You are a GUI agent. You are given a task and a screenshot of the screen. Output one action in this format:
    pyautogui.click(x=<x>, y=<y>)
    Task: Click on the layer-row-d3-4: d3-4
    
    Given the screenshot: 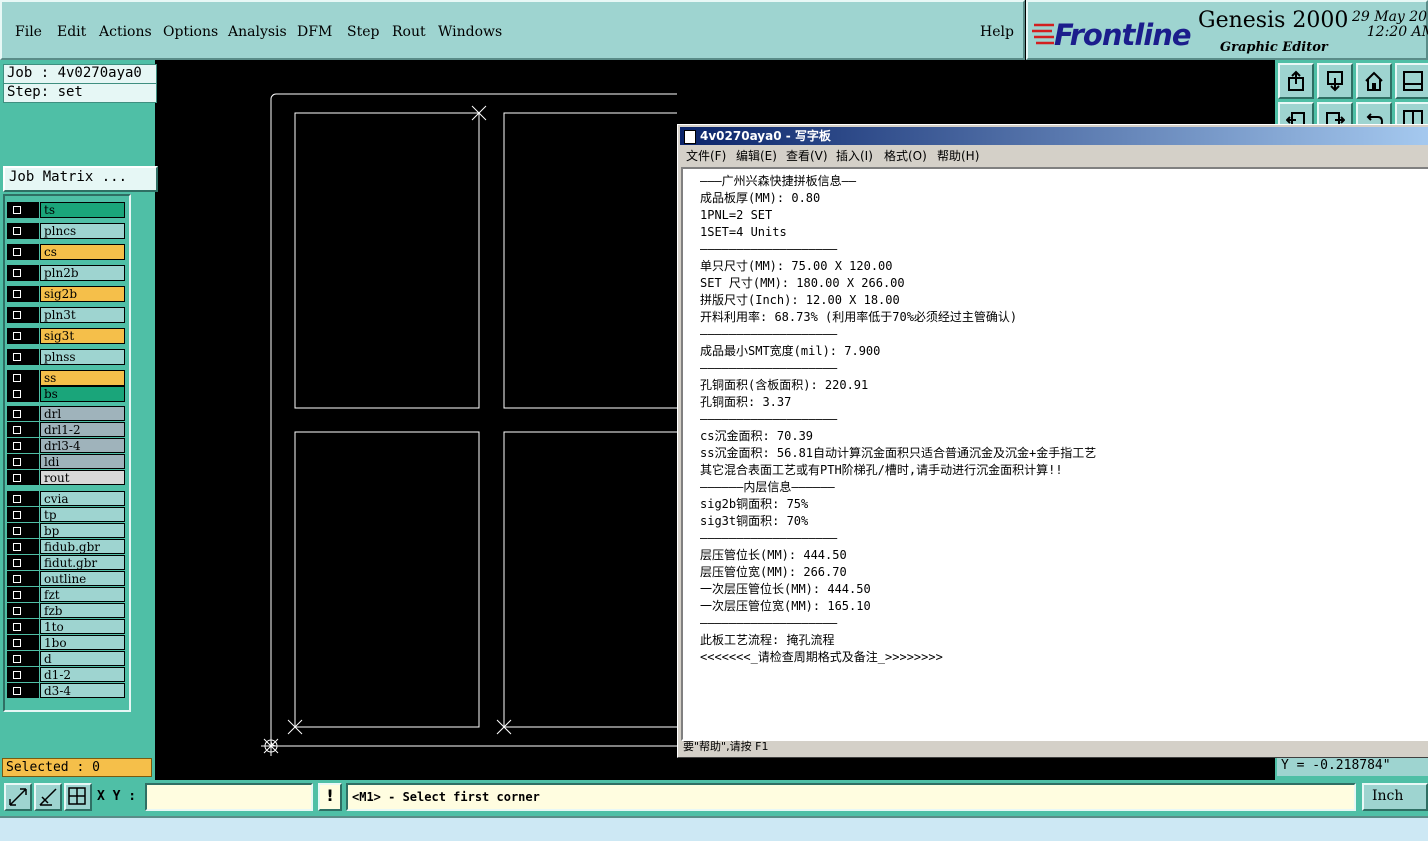 What is the action you would take?
    pyautogui.click(x=66, y=690)
    